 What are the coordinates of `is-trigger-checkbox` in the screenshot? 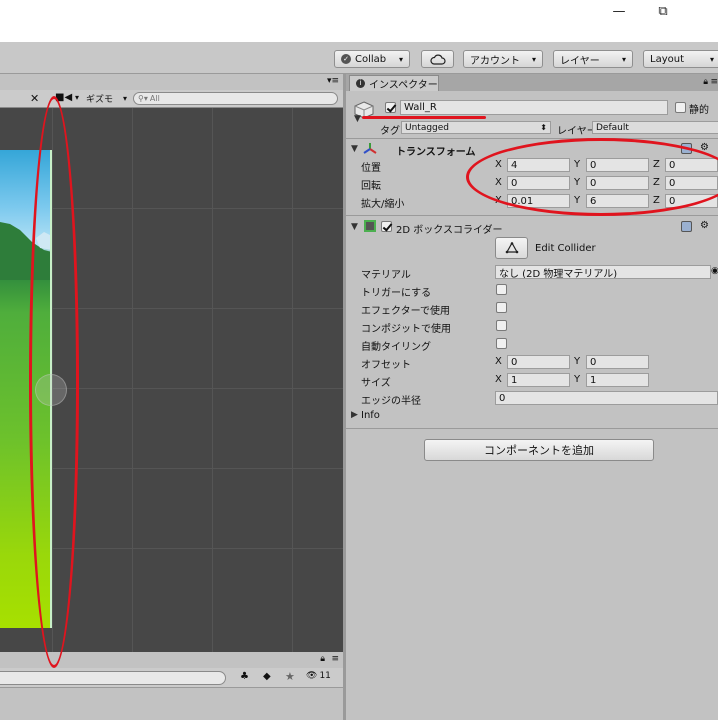 It's located at (501, 289).